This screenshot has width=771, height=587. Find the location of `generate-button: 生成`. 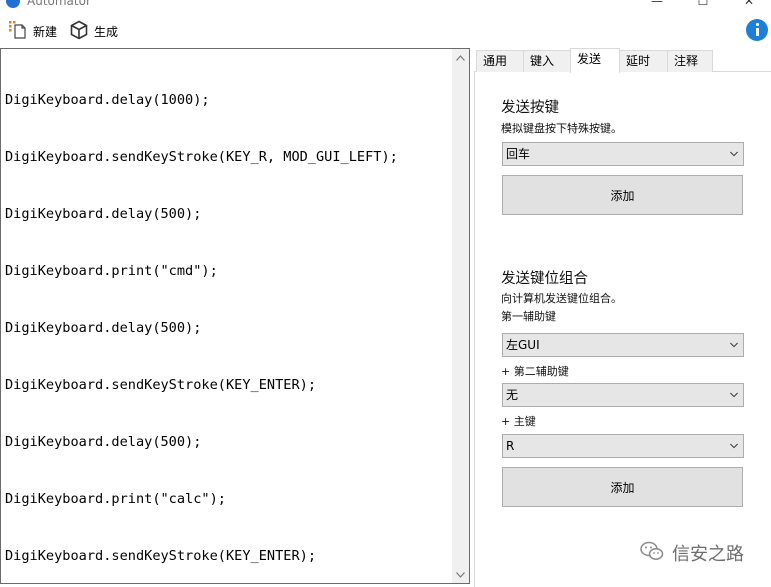

generate-button: 生成 is located at coordinates (93, 31).